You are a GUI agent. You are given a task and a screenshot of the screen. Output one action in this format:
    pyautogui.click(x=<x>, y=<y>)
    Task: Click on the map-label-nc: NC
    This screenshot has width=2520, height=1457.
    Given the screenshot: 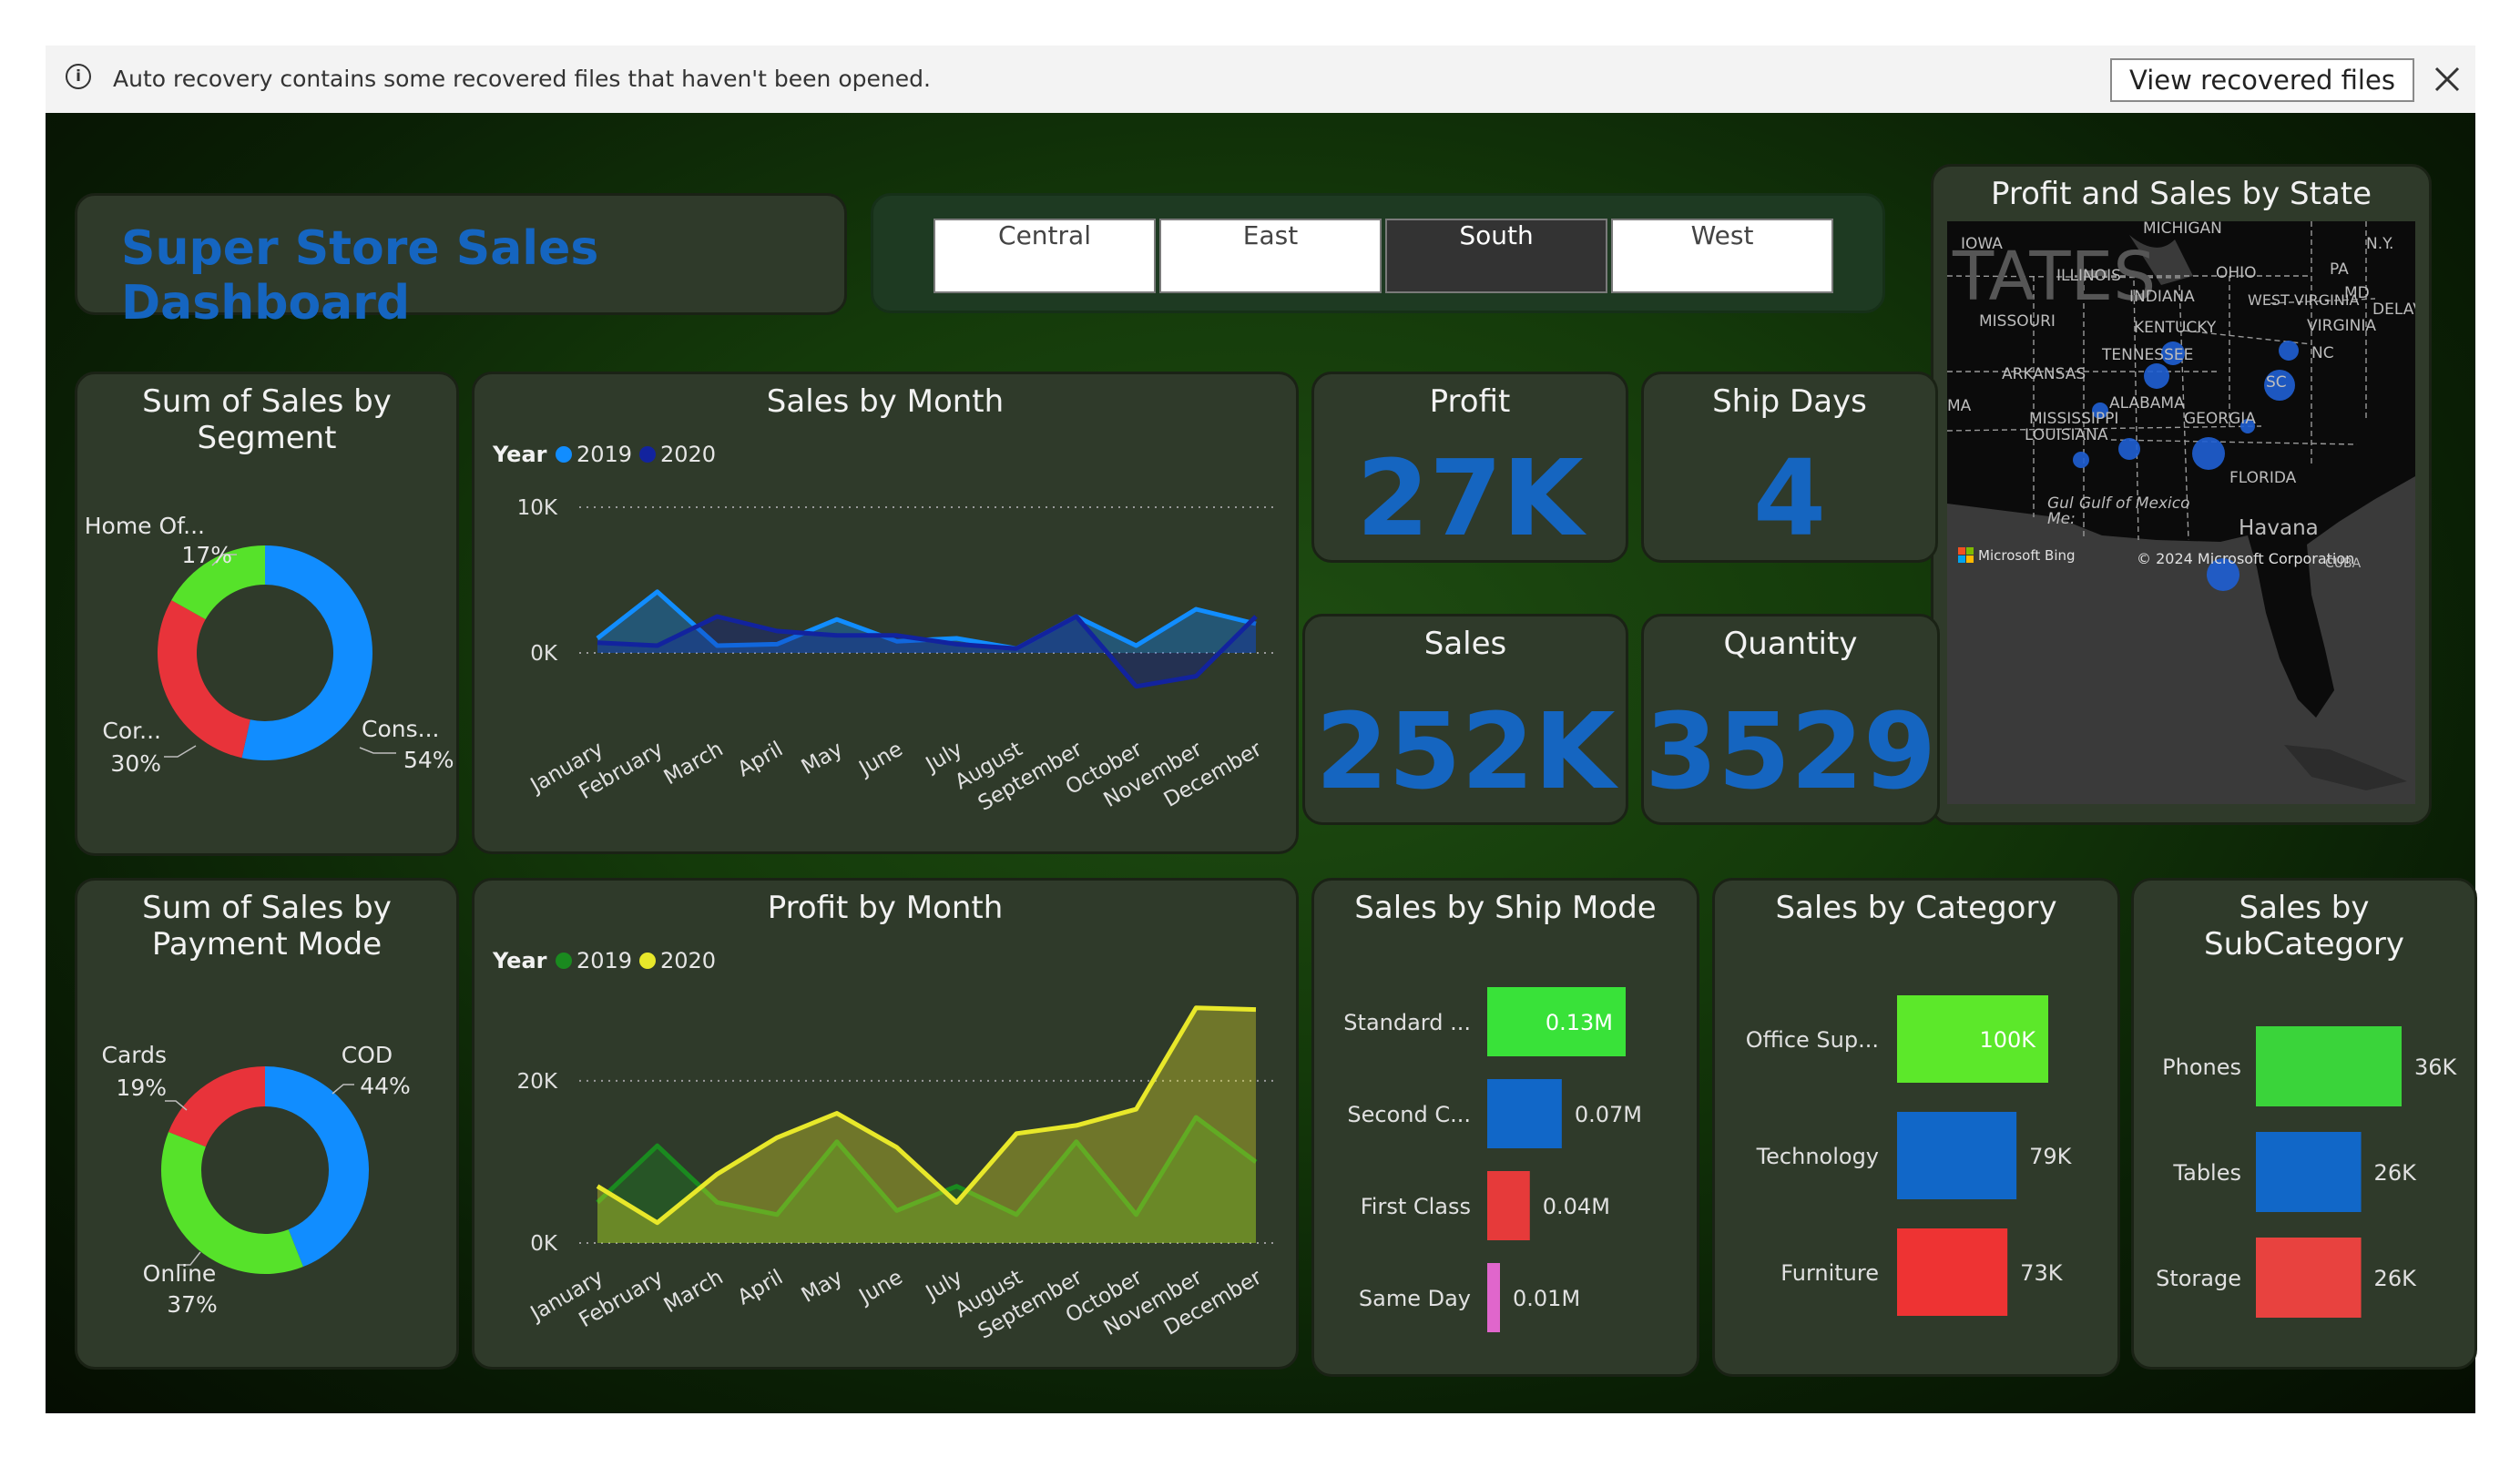 What is the action you would take?
    pyautogui.click(x=2322, y=353)
    